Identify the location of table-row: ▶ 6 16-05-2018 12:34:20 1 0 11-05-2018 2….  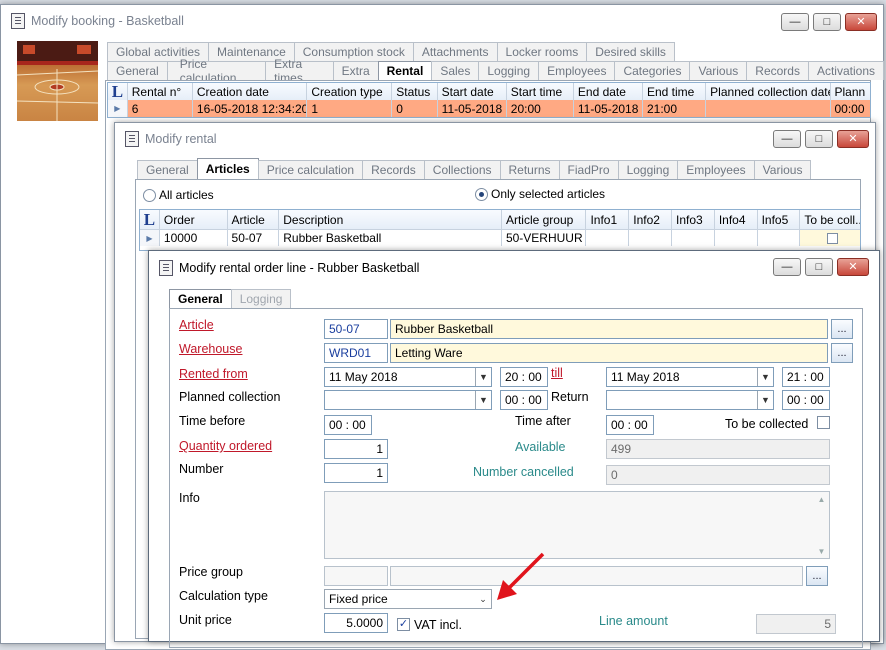
(489, 108).